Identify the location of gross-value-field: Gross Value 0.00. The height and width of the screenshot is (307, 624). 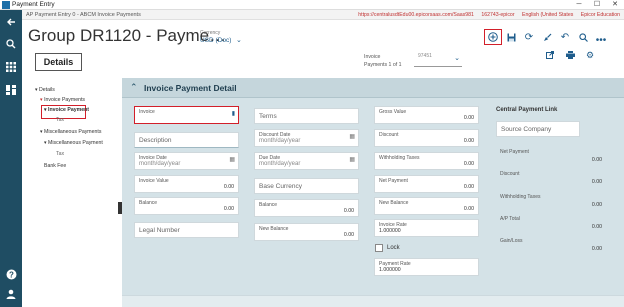
(426, 115).